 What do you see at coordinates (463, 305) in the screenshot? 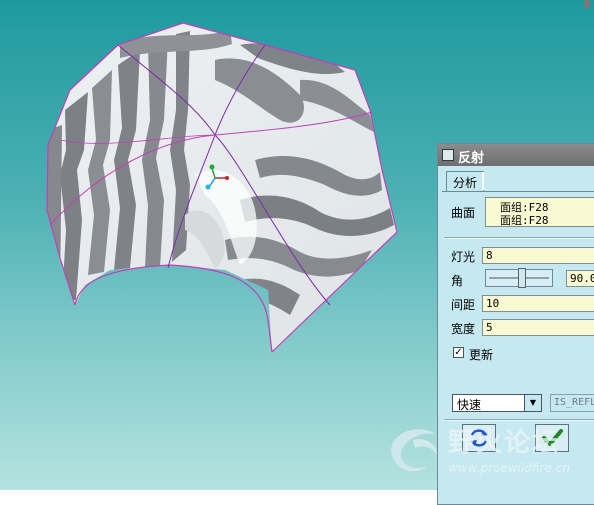
I see `spacing-label: 间距` at bounding box center [463, 305].